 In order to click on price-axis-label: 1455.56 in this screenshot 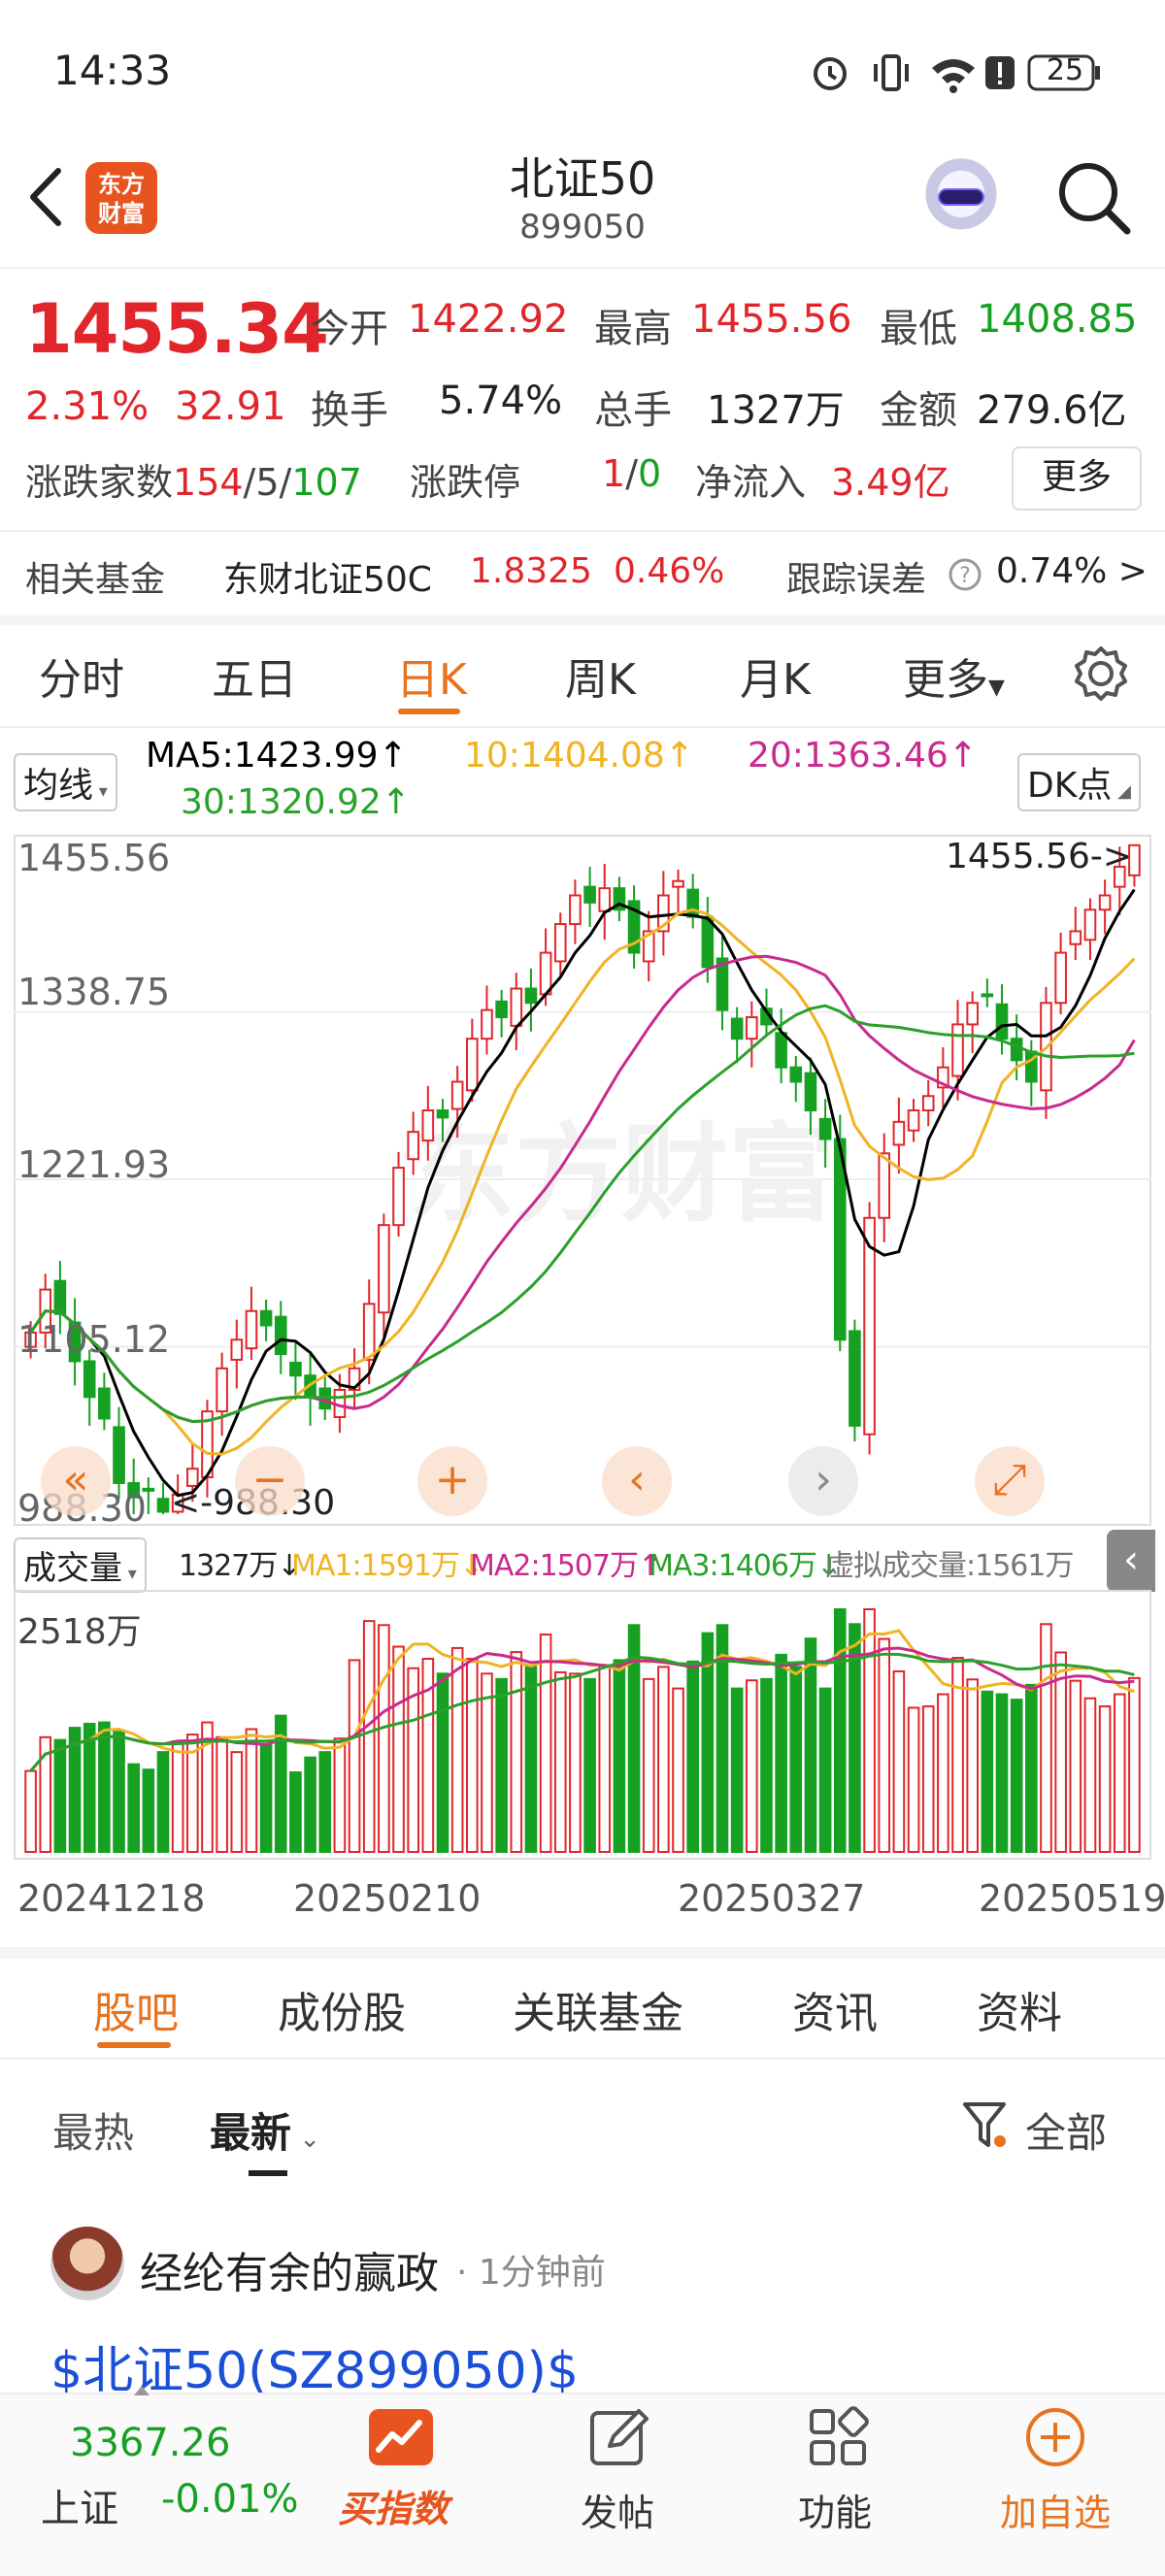, I will do `click(94, 858)`.